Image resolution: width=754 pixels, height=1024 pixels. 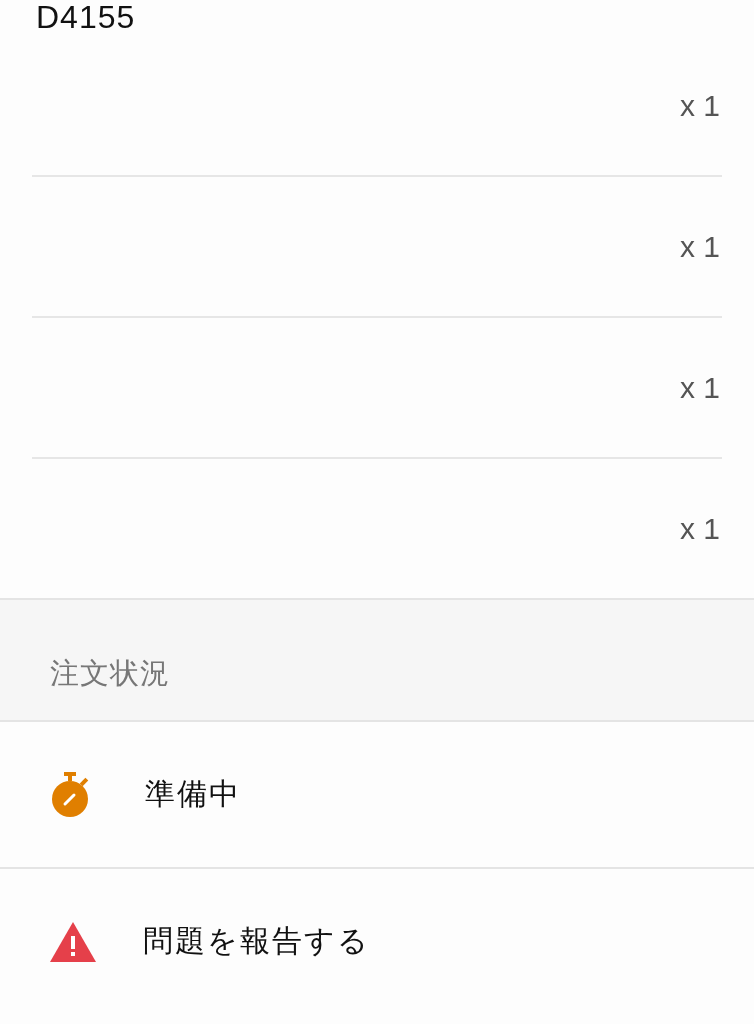 I want to click on section-title: 注文状況, so click(x=110, y=673).